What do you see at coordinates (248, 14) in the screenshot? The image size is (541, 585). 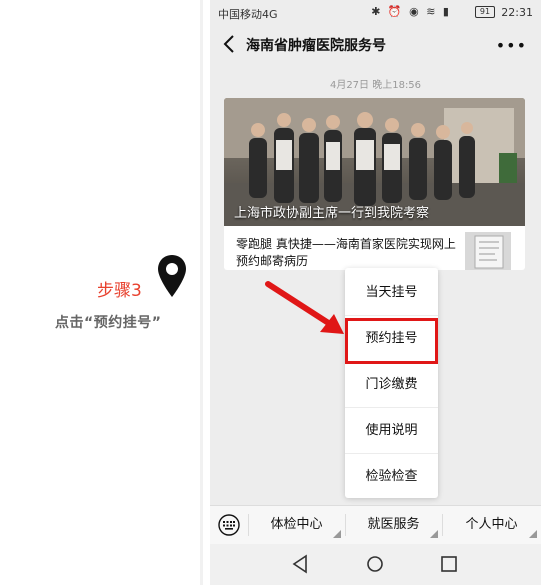 I see `carrier-label: 中国移动4G` at bounding box center [248, 14].